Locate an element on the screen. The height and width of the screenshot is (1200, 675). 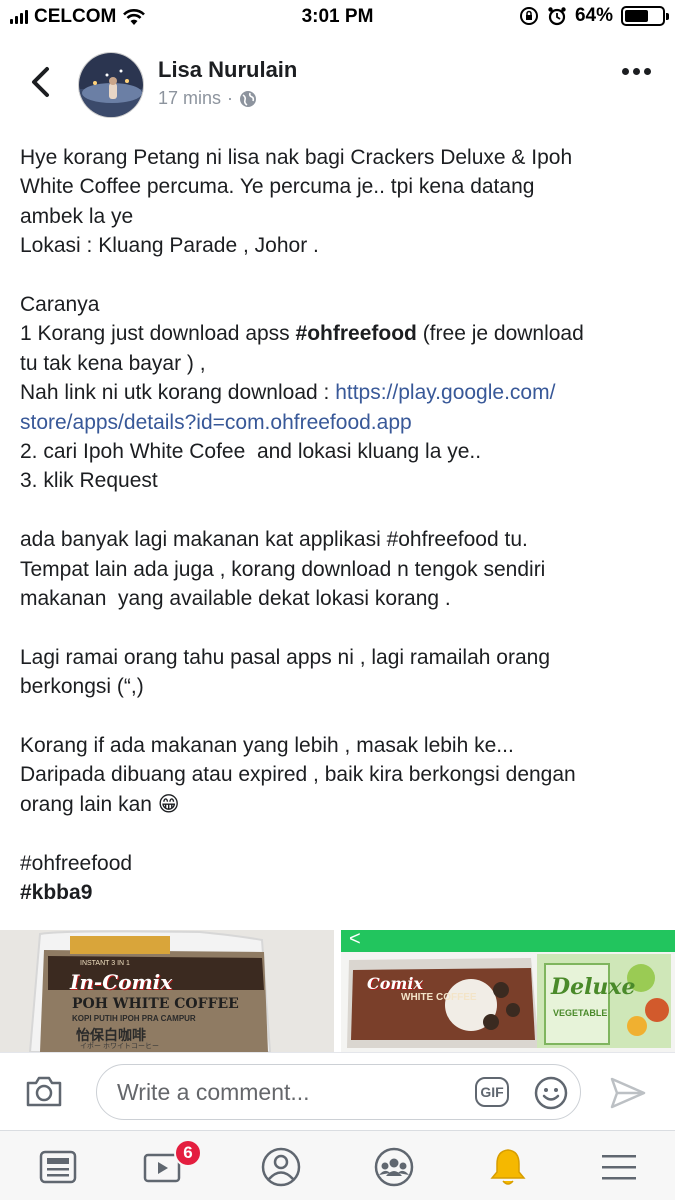
watch-badge: 6 is located at coordinates (188, 1153).